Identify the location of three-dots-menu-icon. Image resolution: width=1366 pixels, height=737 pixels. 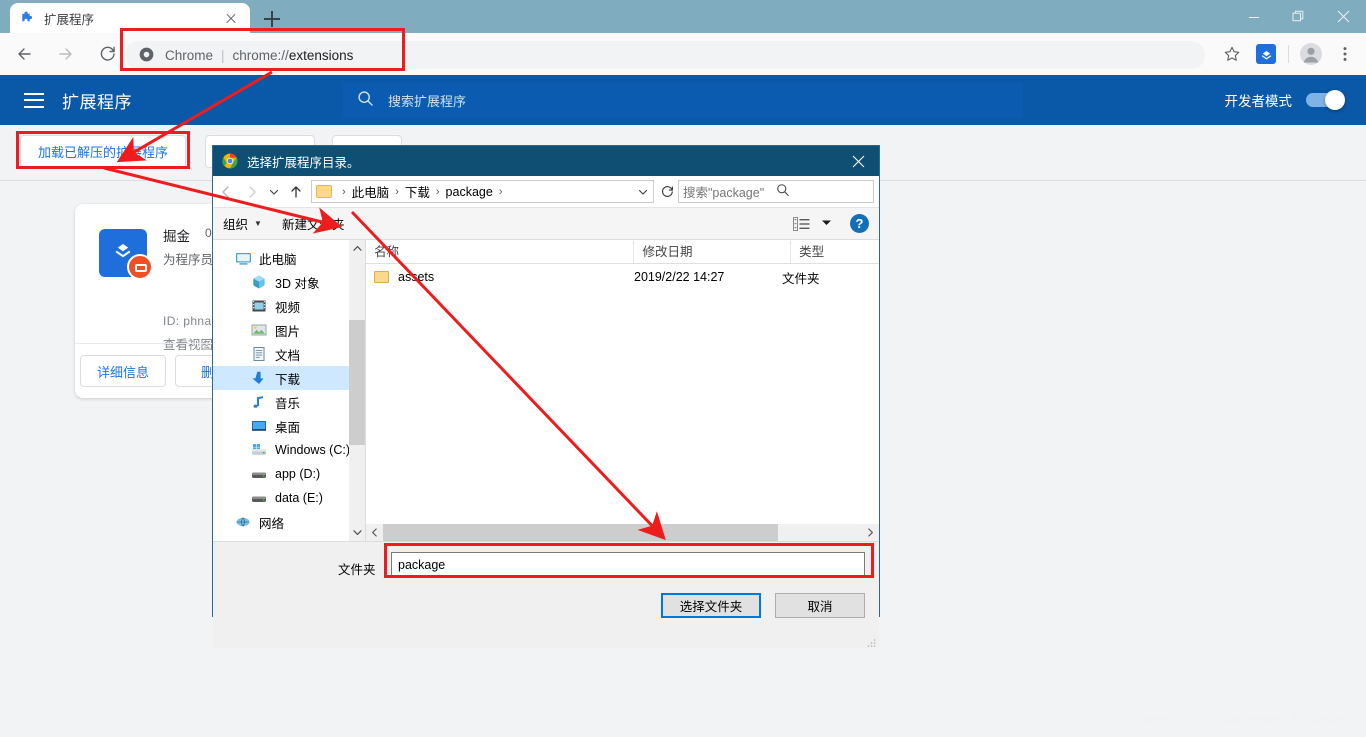
(1345, 54).